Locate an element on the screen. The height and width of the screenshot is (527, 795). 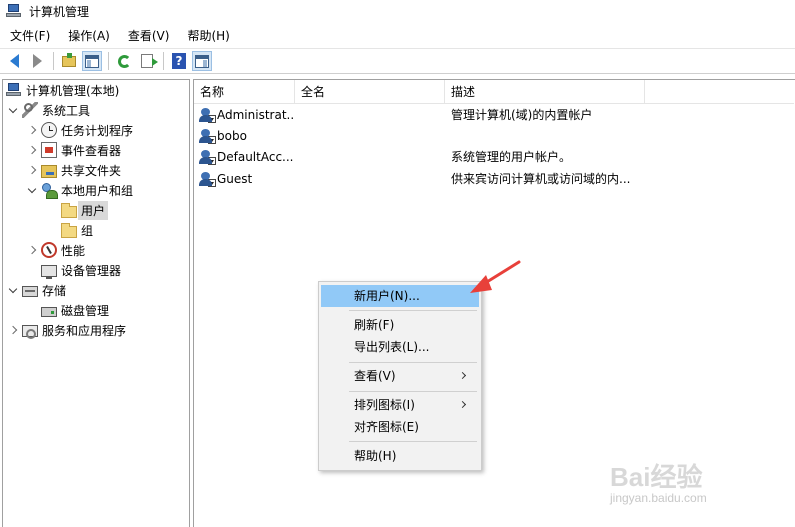
shared-folder-icon is located at coordinates (49, 171).